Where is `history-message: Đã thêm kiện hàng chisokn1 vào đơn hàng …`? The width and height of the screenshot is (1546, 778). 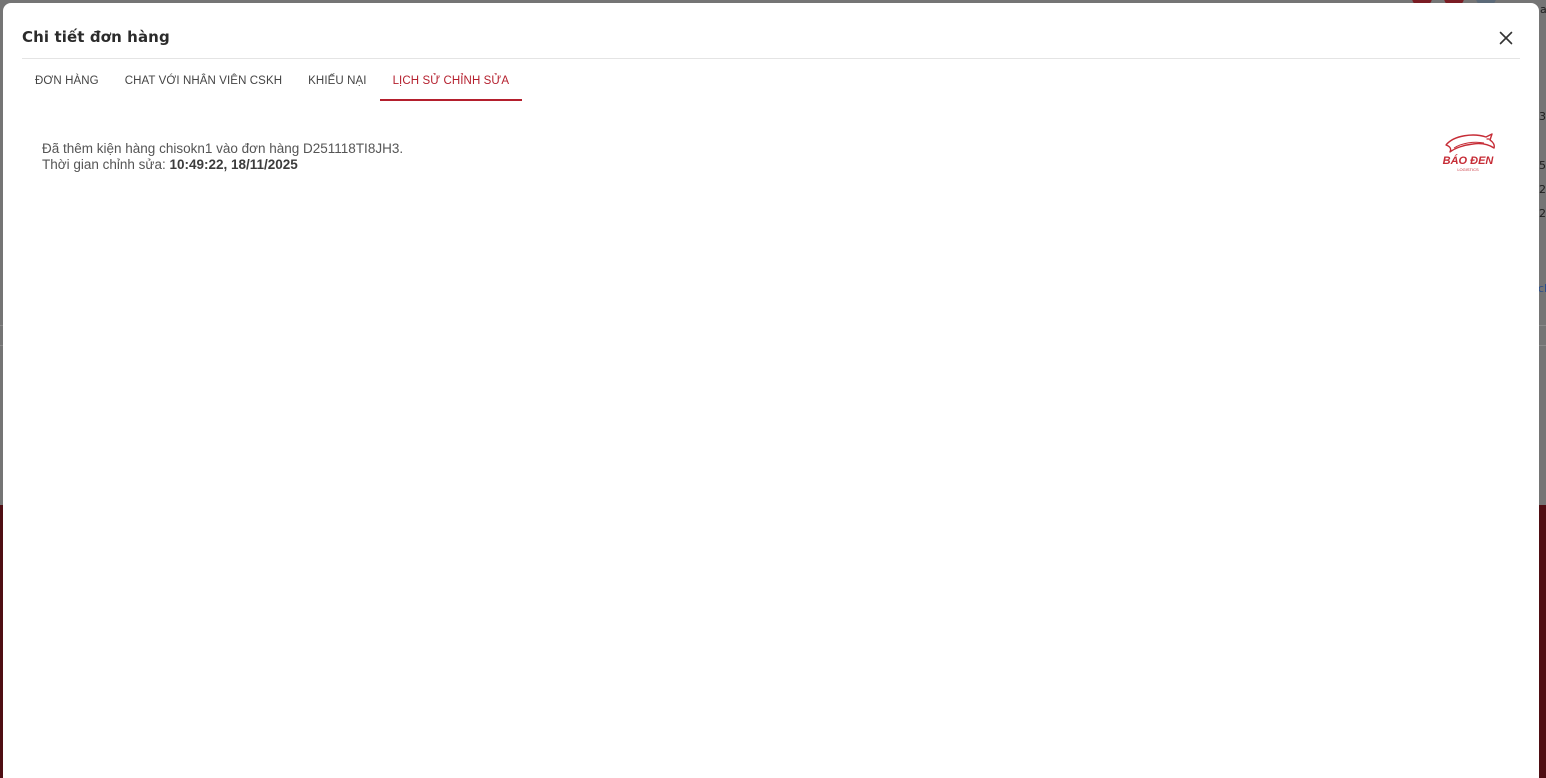 history-message: Đã thêm kiện hàng chisokn1 vào đơn hàng … is located at coordinates (223, 148).